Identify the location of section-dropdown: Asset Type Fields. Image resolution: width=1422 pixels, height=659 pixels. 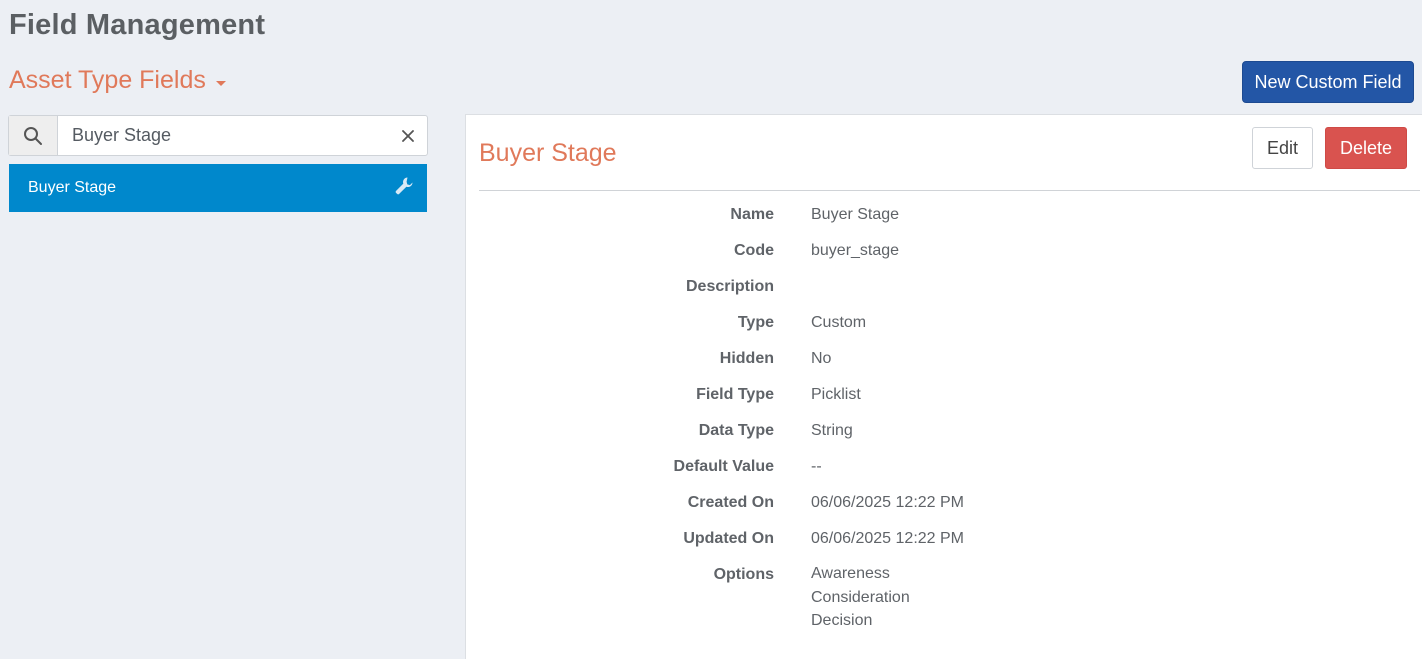
(117, 80).